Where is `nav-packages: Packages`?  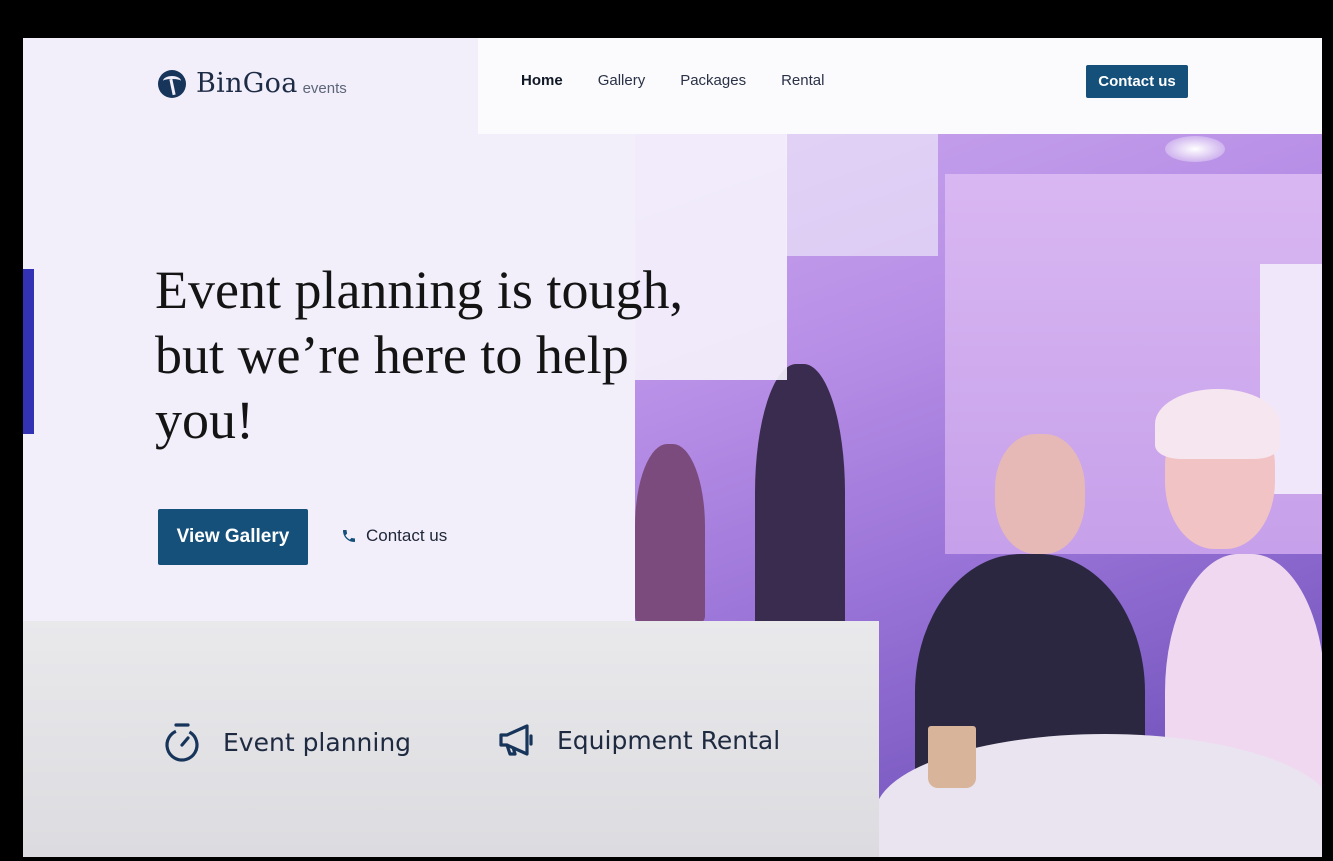 nav-packages: Packages is located at coordinates (713, 80).